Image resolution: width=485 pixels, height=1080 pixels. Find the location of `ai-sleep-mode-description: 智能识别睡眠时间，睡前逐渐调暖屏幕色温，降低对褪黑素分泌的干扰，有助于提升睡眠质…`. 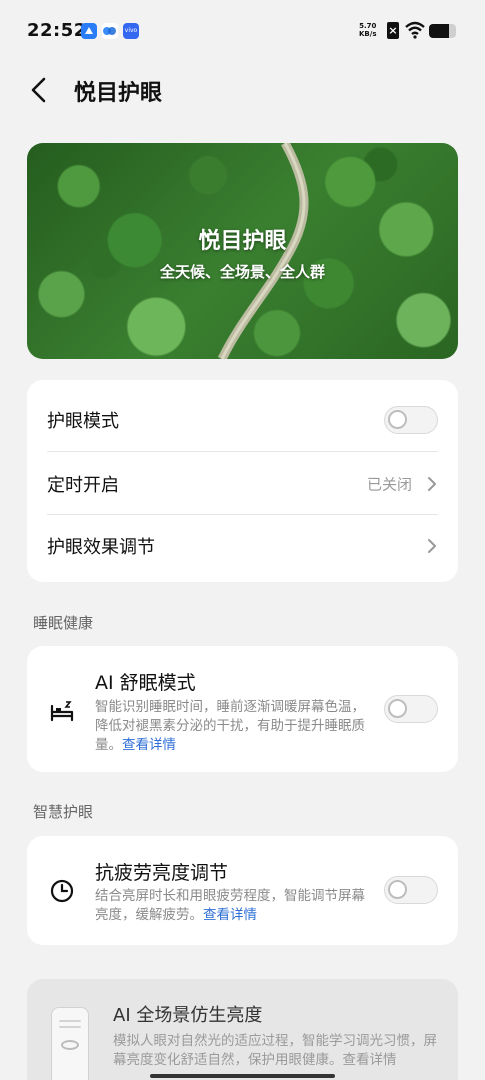

ai-sleep-mode-description: 智能识别睡眠时间，睡前逐渐调暖屏幕色温，降低对褪黑素分泌的干扰，有助于提升睡眠质… is located at coordinates (230, 726).